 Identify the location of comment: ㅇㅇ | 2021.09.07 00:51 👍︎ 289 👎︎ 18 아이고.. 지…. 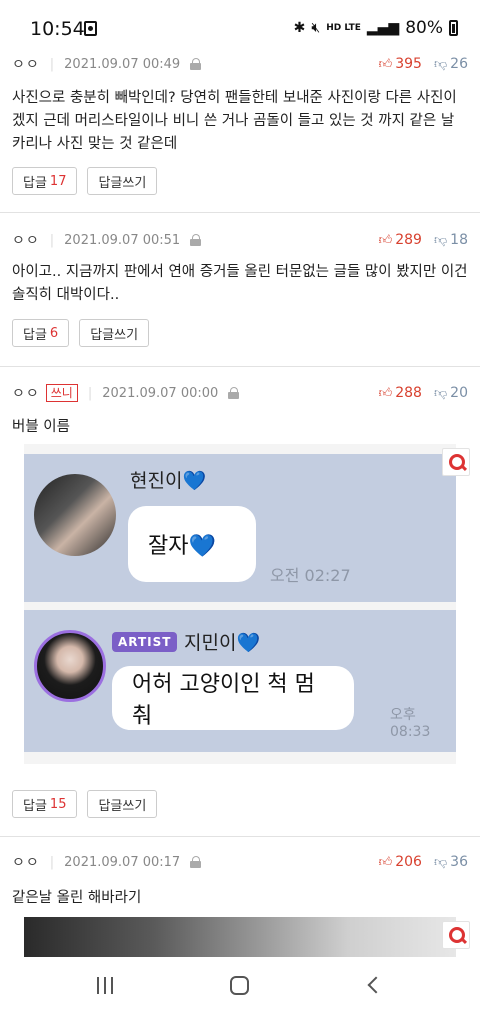
(240, 299).